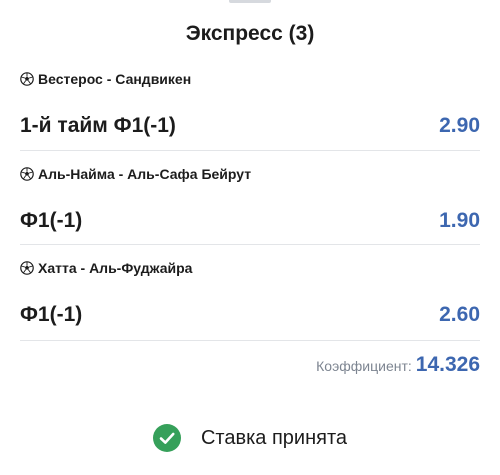  Describe the element at coordinates (250, 1) in the screenshot. I see `sheet-handle` at that location.